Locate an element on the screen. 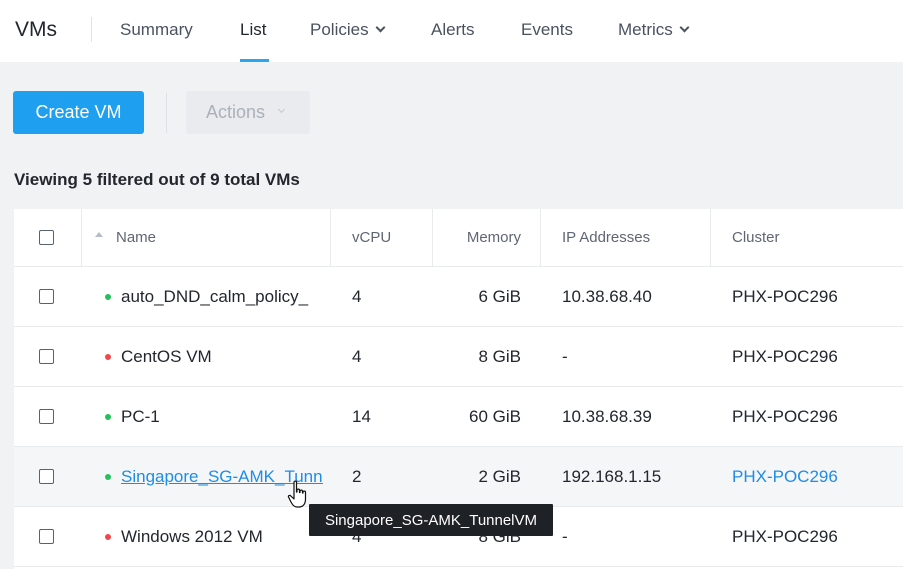 This screenshot has height=569, width=903. tab-policies: Policies is located at coordinates (348, 30).